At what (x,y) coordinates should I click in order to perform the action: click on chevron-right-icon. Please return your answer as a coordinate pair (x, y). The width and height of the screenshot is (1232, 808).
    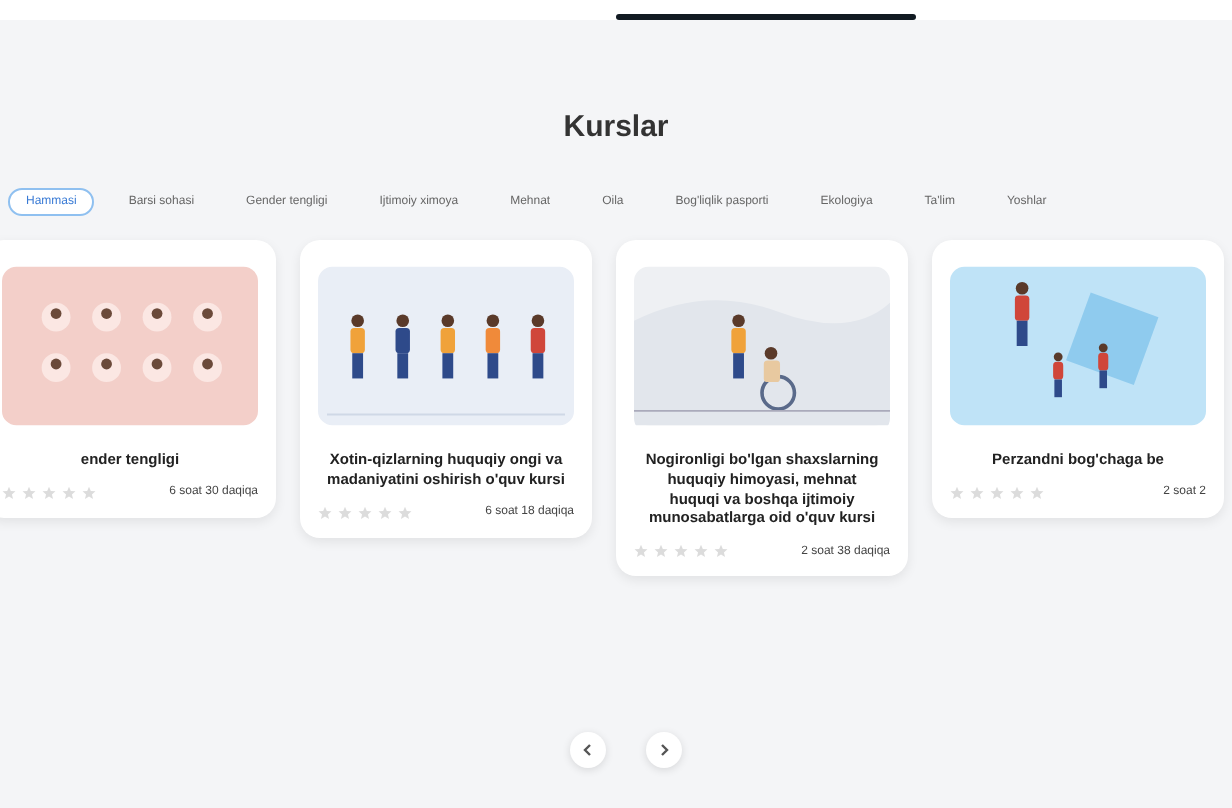
    Looking at the image, I should click on (664, 750).